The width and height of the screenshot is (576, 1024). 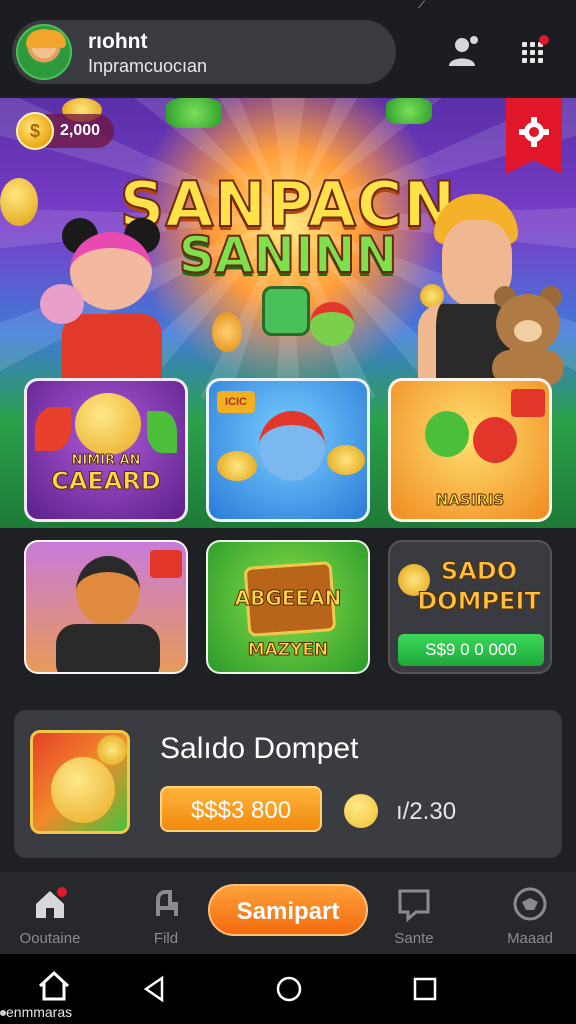 I want to click on game-tile-caeard: NIMIR AN CAEARD, so click(x=106, y=450).